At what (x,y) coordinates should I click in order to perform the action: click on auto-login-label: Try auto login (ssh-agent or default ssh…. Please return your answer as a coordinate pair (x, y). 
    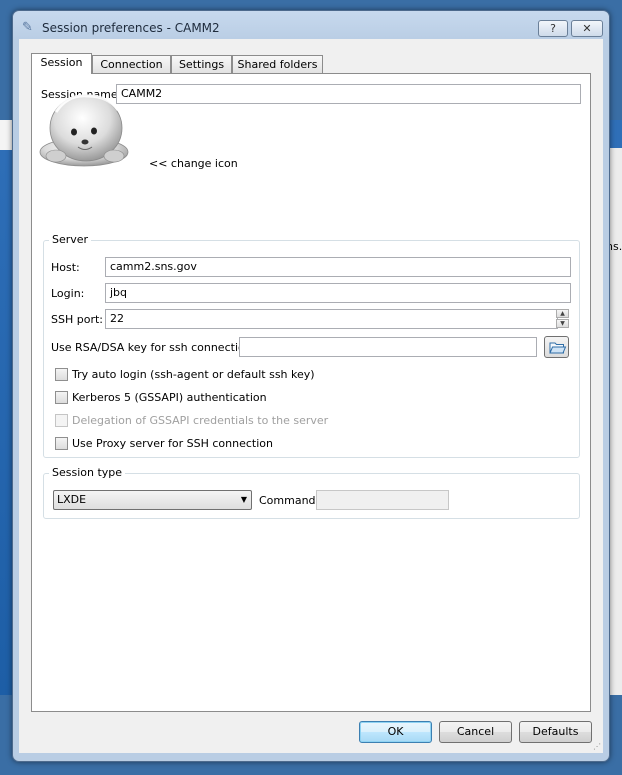
    Looking at the image, I should click on (193, 374).